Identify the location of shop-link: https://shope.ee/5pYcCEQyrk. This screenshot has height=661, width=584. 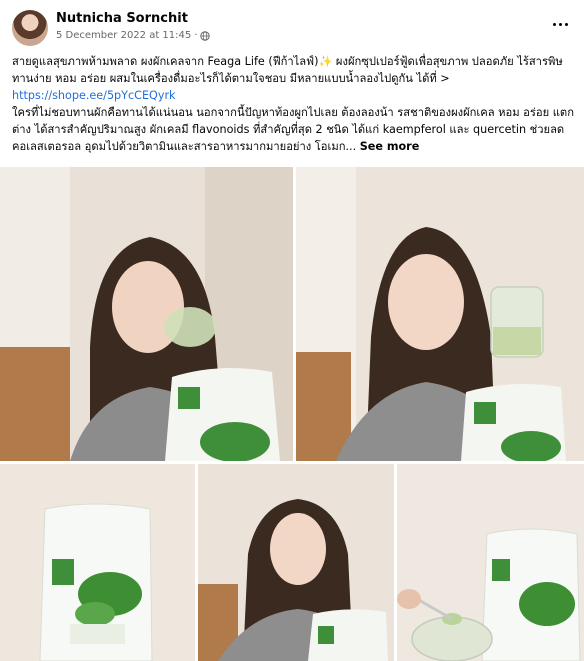
(94, 95).